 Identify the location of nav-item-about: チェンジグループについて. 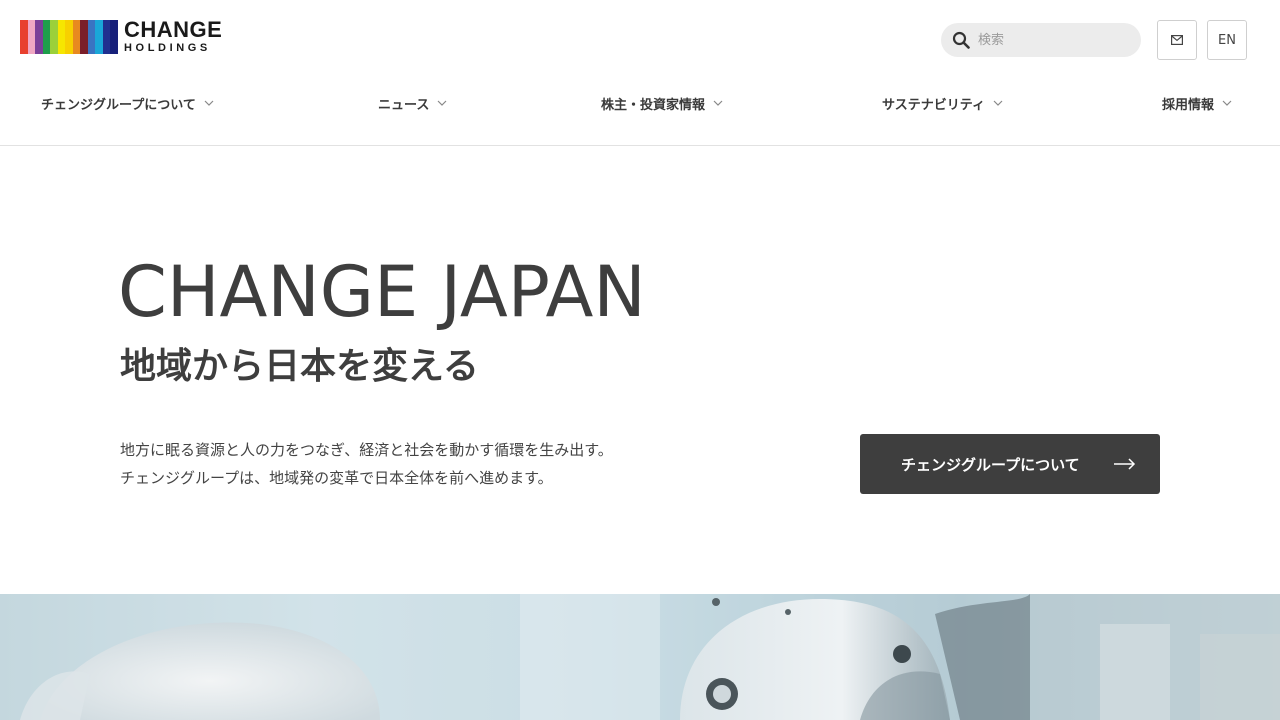
(127, 103).